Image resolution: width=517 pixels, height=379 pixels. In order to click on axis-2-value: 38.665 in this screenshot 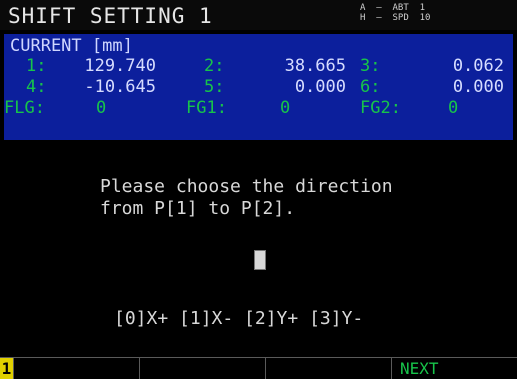, I will do `click(315, 66)`.